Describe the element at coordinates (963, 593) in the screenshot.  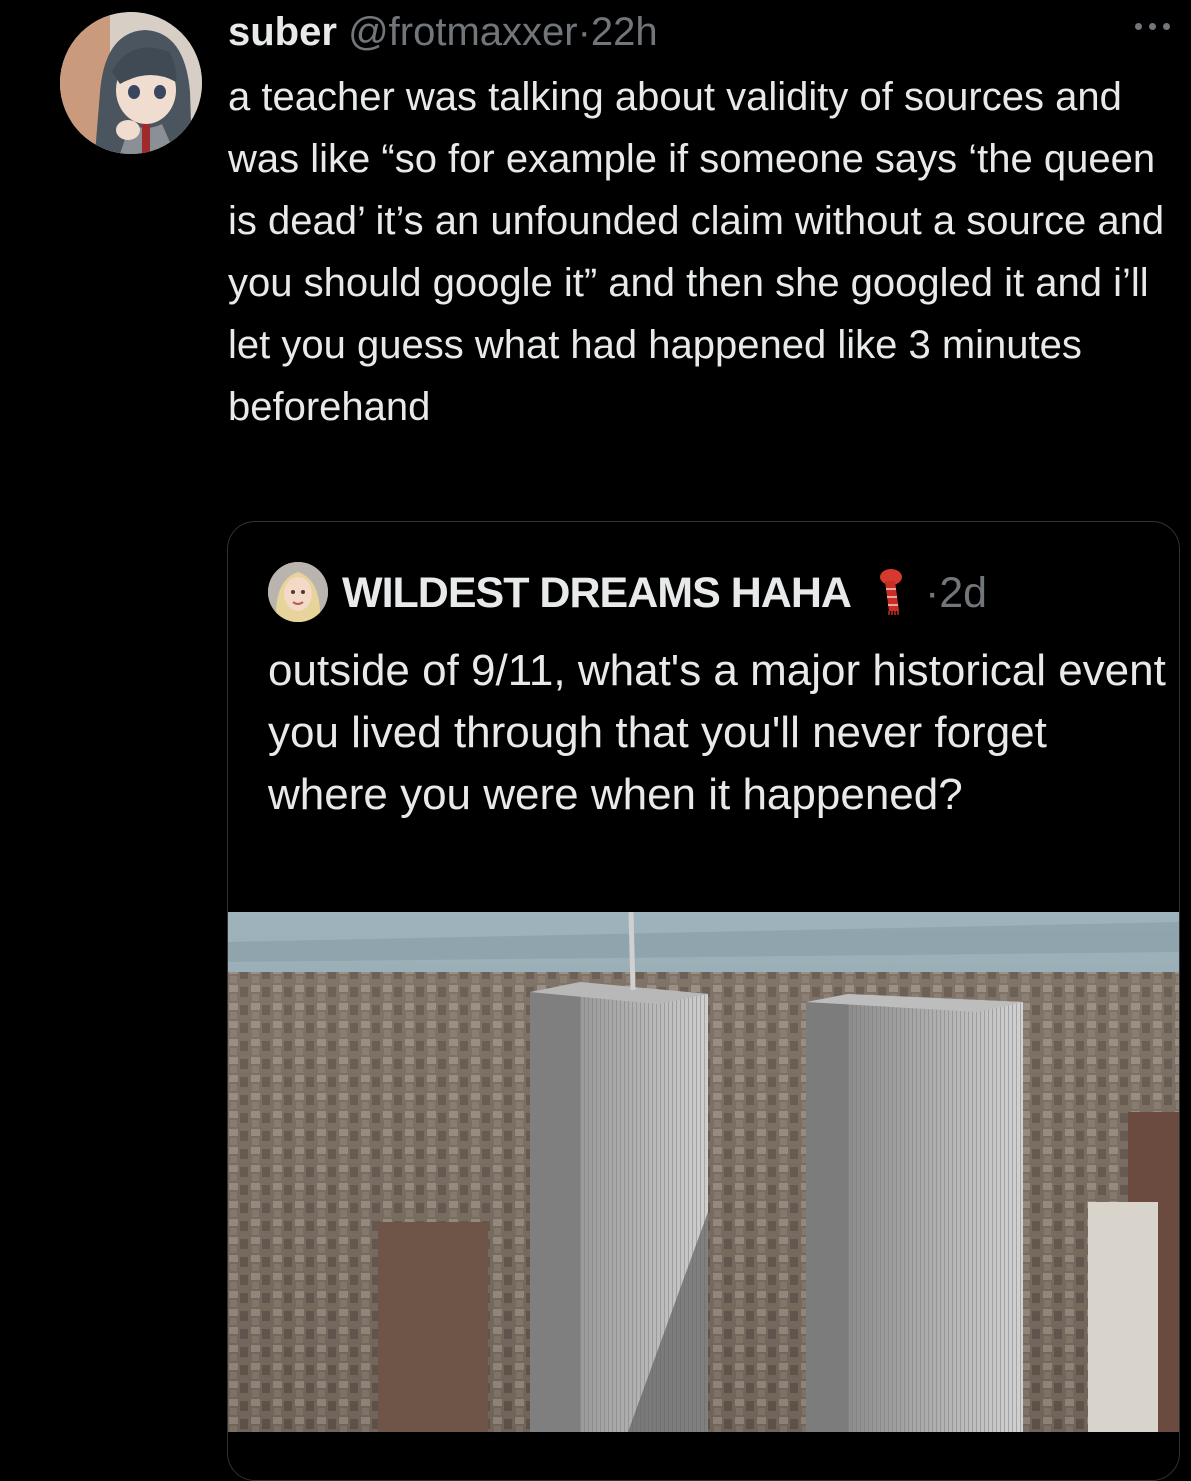
I see `quoted-tweet-time: 2d` at that location.